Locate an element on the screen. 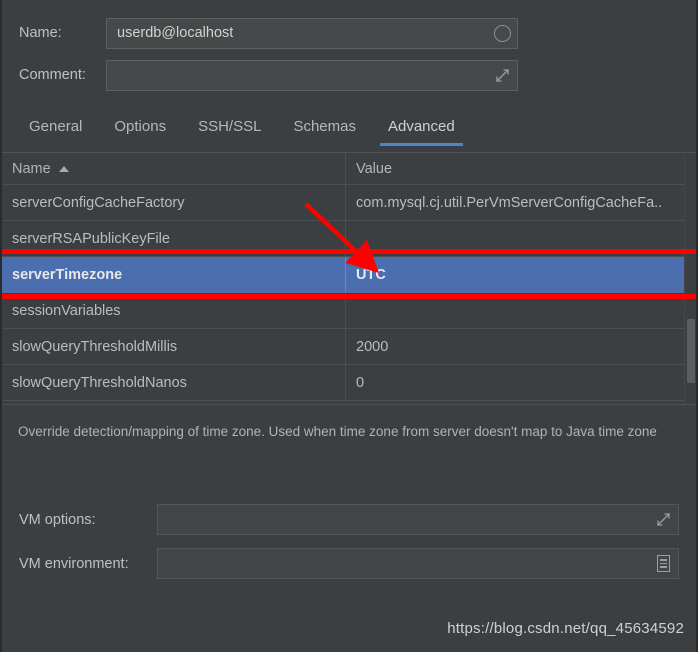 The image size is (698, 652). circle-icon is located at coordinates (502, 33).